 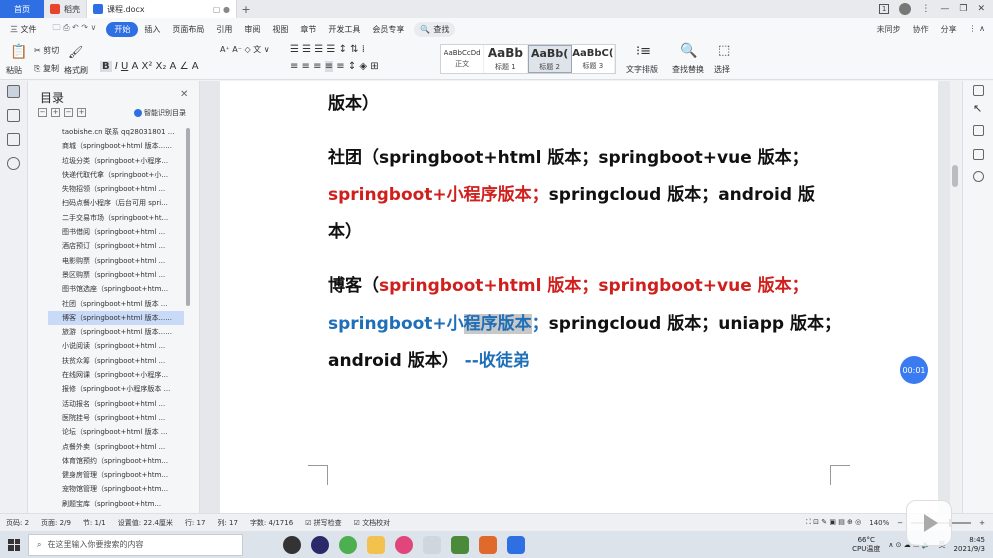 What do you see at coordinates (506, 59) in the screenshot?
I see `style-heading-1: AaBb 标题 1` at bounding box center [506, 59].